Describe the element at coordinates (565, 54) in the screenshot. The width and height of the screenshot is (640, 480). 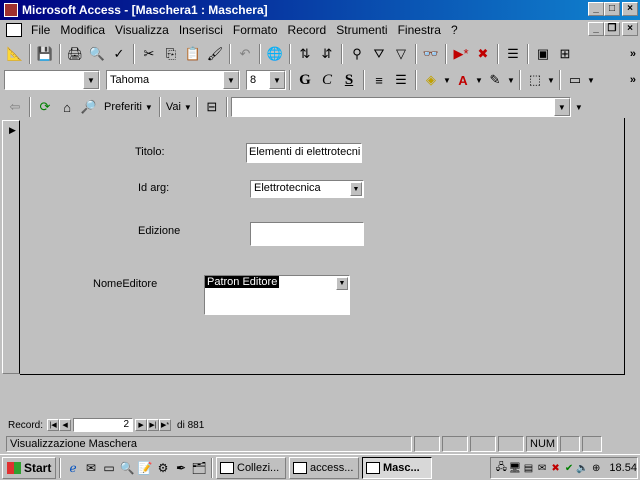
I see `new-object-icon: ⊞` at that location.